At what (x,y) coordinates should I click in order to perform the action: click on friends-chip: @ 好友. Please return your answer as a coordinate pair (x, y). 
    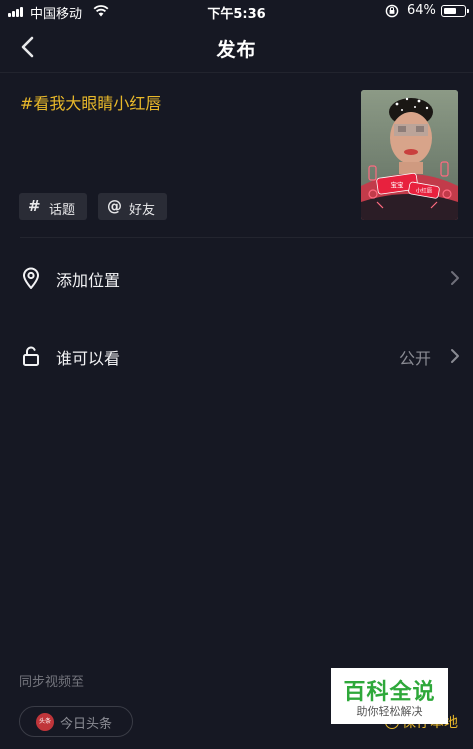
    Looking at the image, I should click on (132, 206).